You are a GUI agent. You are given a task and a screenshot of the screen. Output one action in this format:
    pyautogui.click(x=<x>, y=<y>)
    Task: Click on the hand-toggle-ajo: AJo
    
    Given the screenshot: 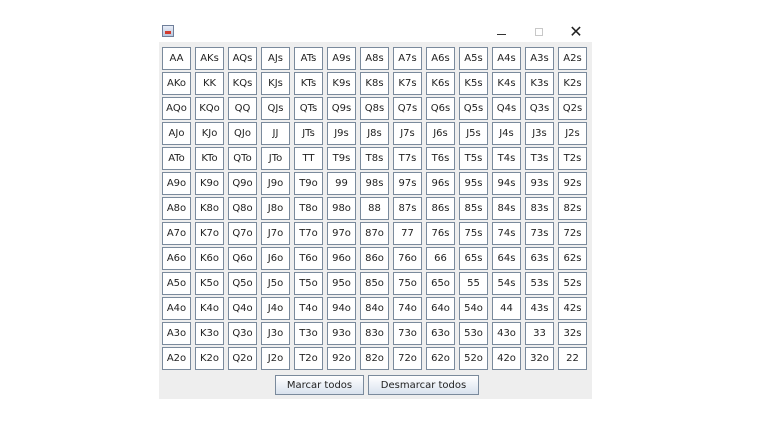 What is the action you would take?
    pyautogui.click(x=176, y=133)
    